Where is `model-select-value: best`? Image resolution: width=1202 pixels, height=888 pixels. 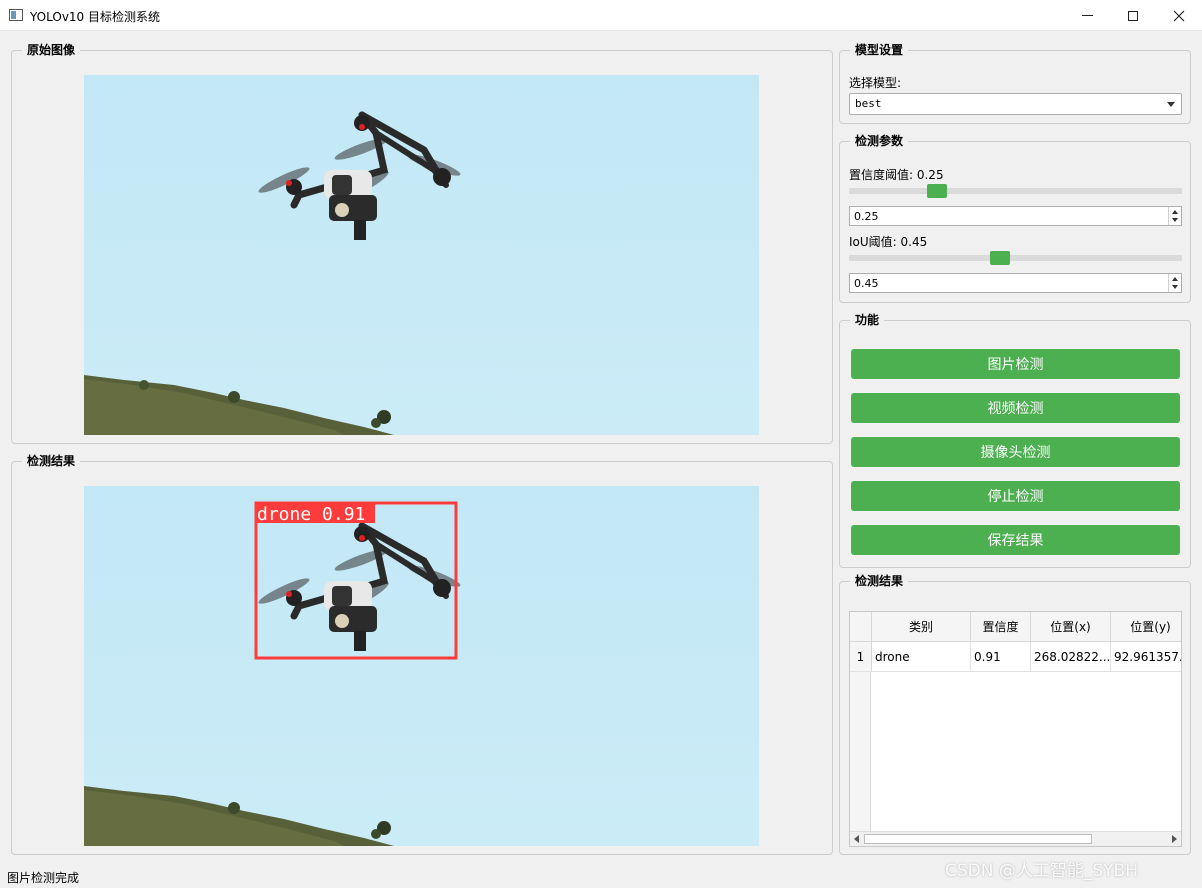
model-select-value: best is located at coordinates (868, 103).